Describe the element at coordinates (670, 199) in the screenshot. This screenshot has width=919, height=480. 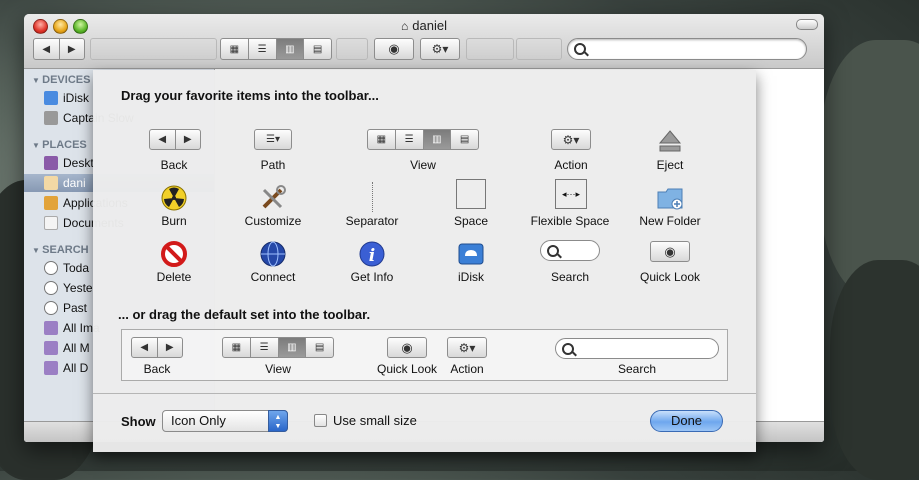
I see `new-folder-icon` at that location.